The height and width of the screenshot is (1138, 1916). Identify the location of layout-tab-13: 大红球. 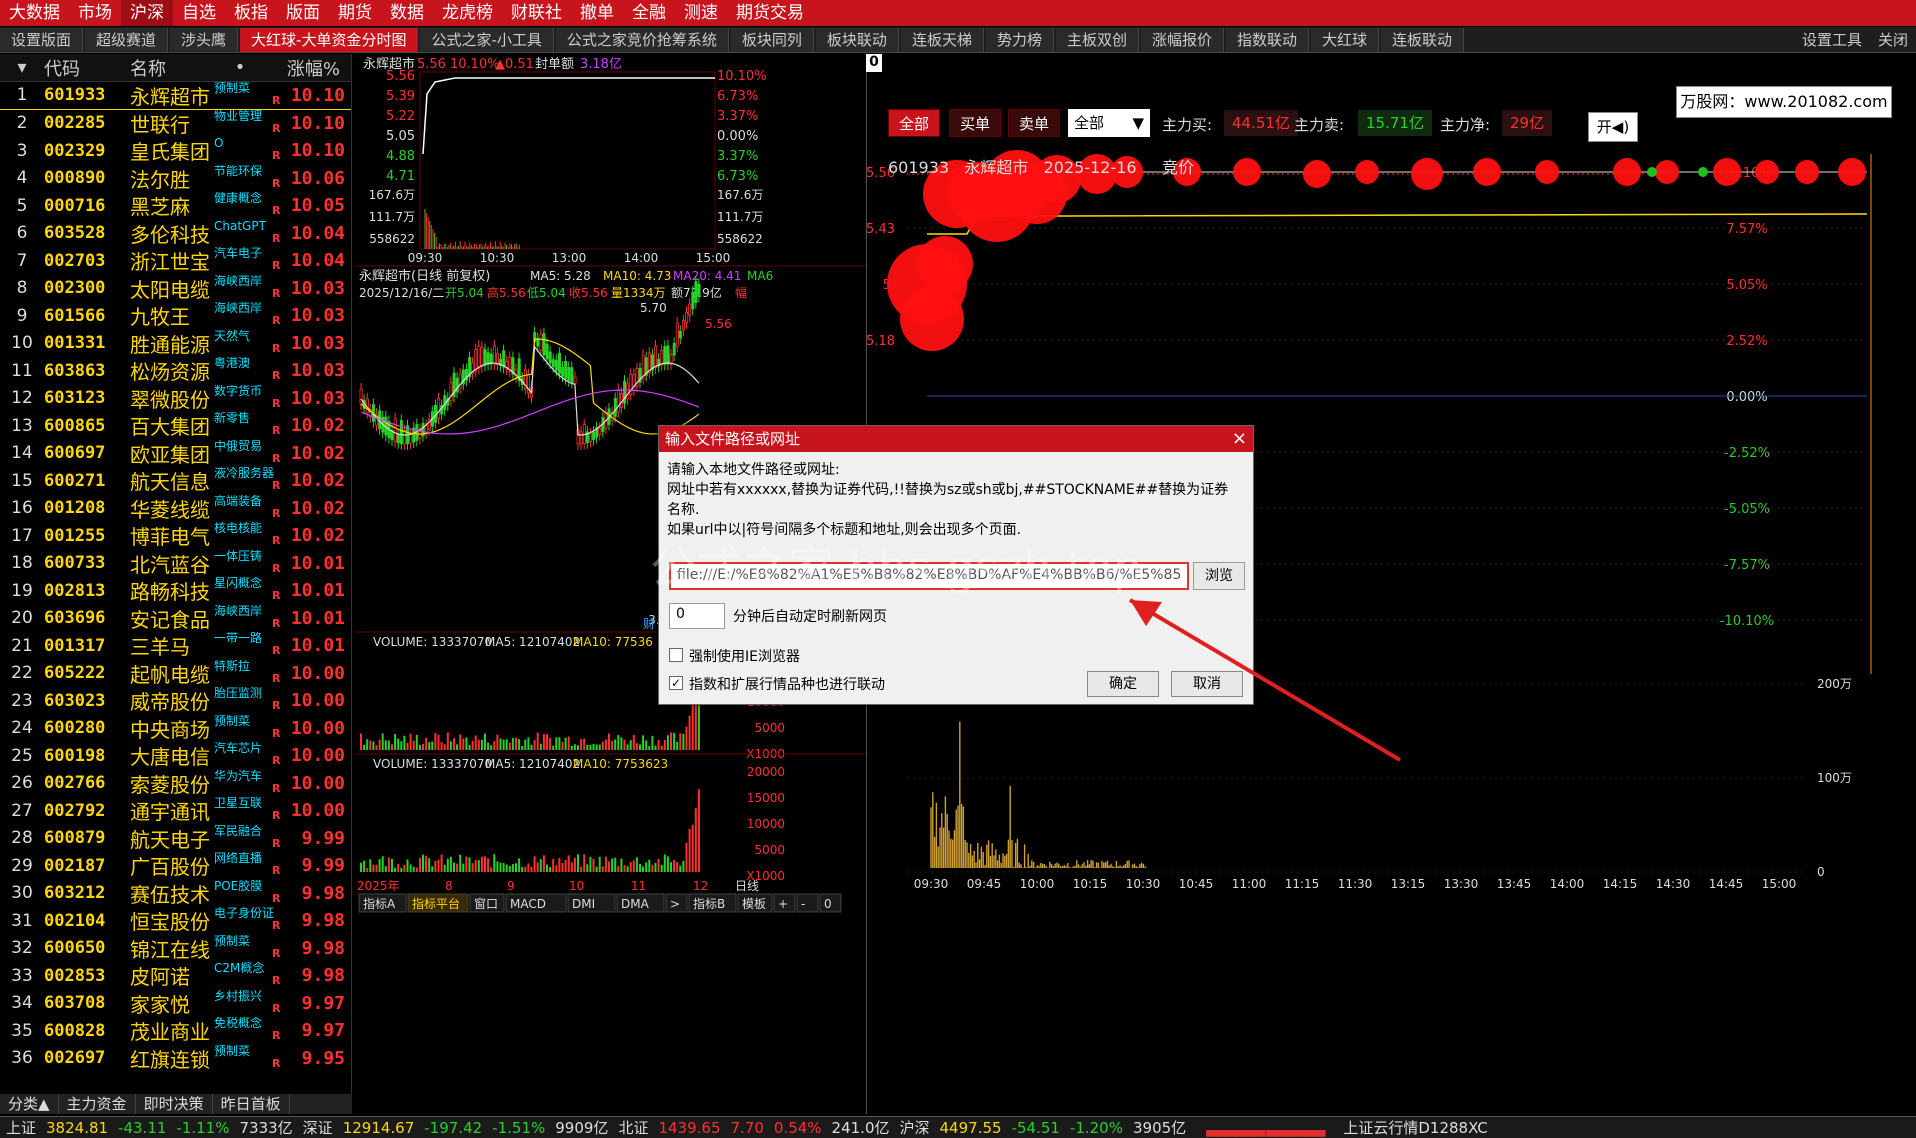
(1345, 39).